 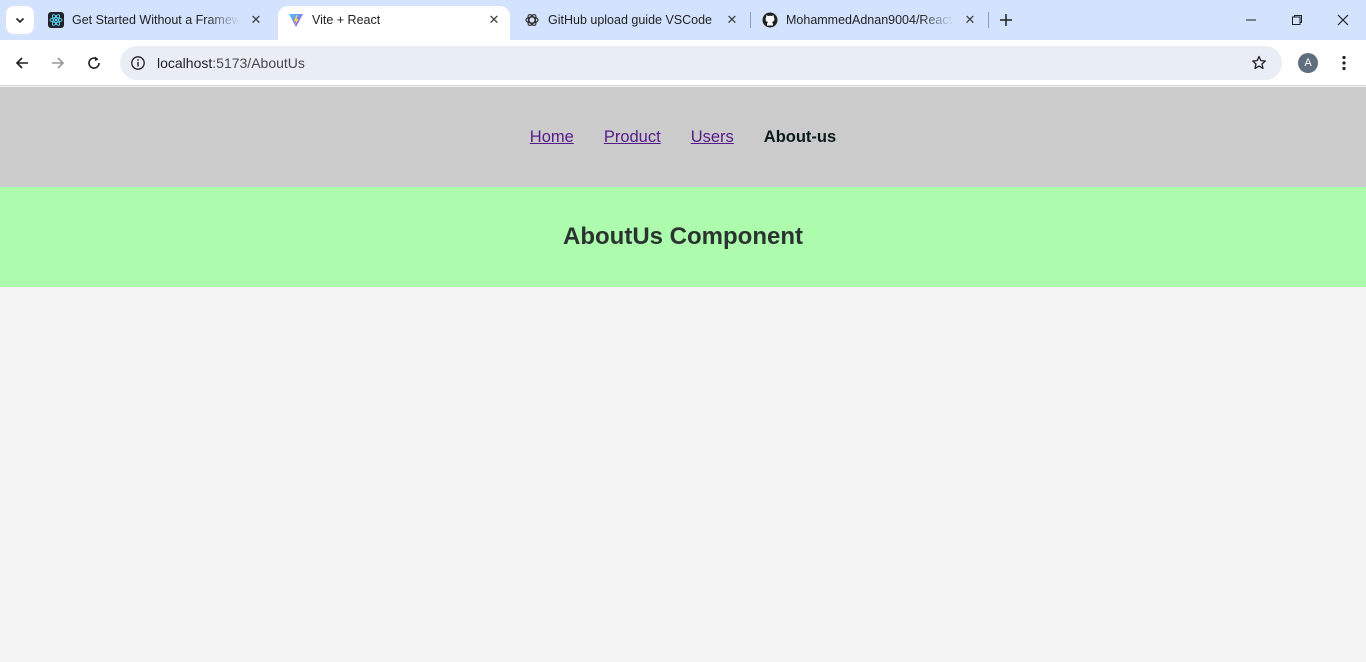 I want to click on page-heading: AboutUs Component, so click(x=683, y=236).